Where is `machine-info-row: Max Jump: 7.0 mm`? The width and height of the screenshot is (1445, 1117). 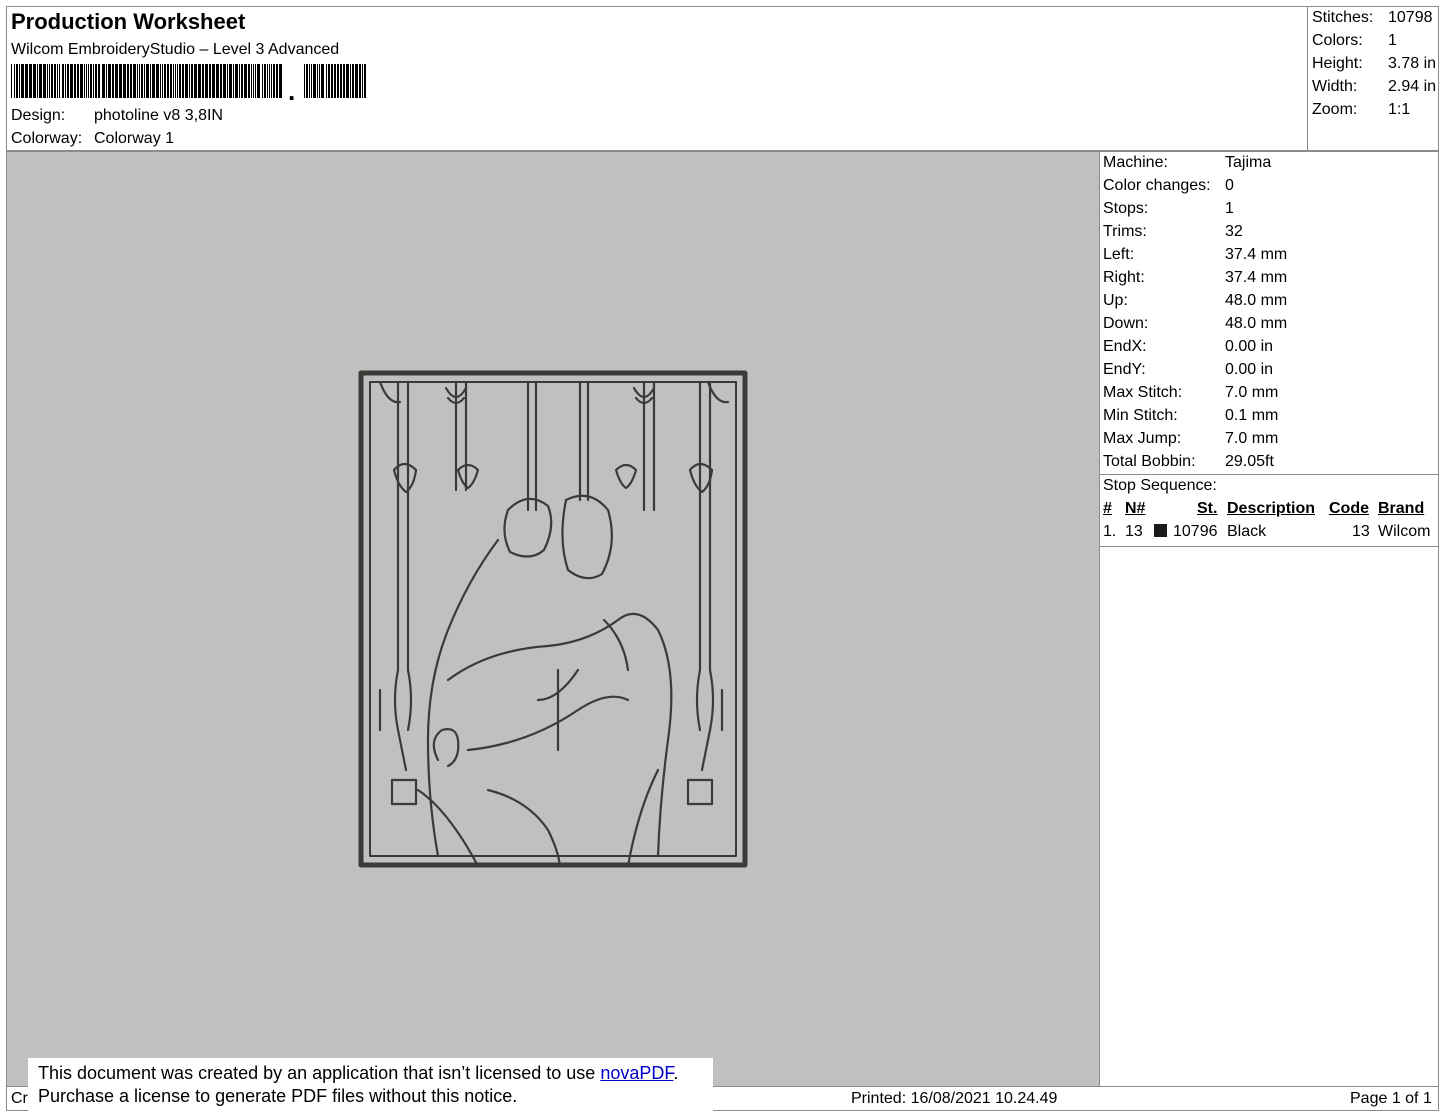
machine-info-row: Max Jump: 7.0 mm is located at coordinates (1190, 439).